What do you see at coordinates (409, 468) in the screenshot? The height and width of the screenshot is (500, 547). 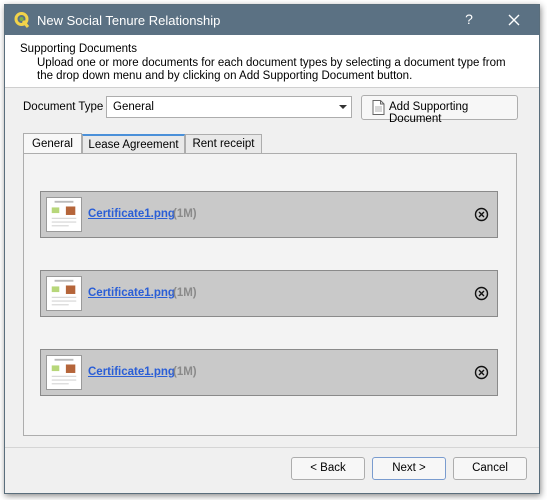 I see `next-button: Next >` at bounding box center [409, 468].